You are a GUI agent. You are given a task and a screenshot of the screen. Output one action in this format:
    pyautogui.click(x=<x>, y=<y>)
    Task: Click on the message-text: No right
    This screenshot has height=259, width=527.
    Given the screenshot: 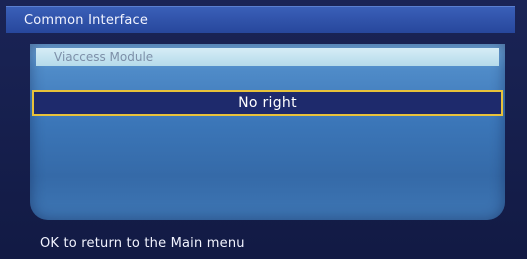 What is the action you would take?
    pyautogui.click(x=267, y=103)
    